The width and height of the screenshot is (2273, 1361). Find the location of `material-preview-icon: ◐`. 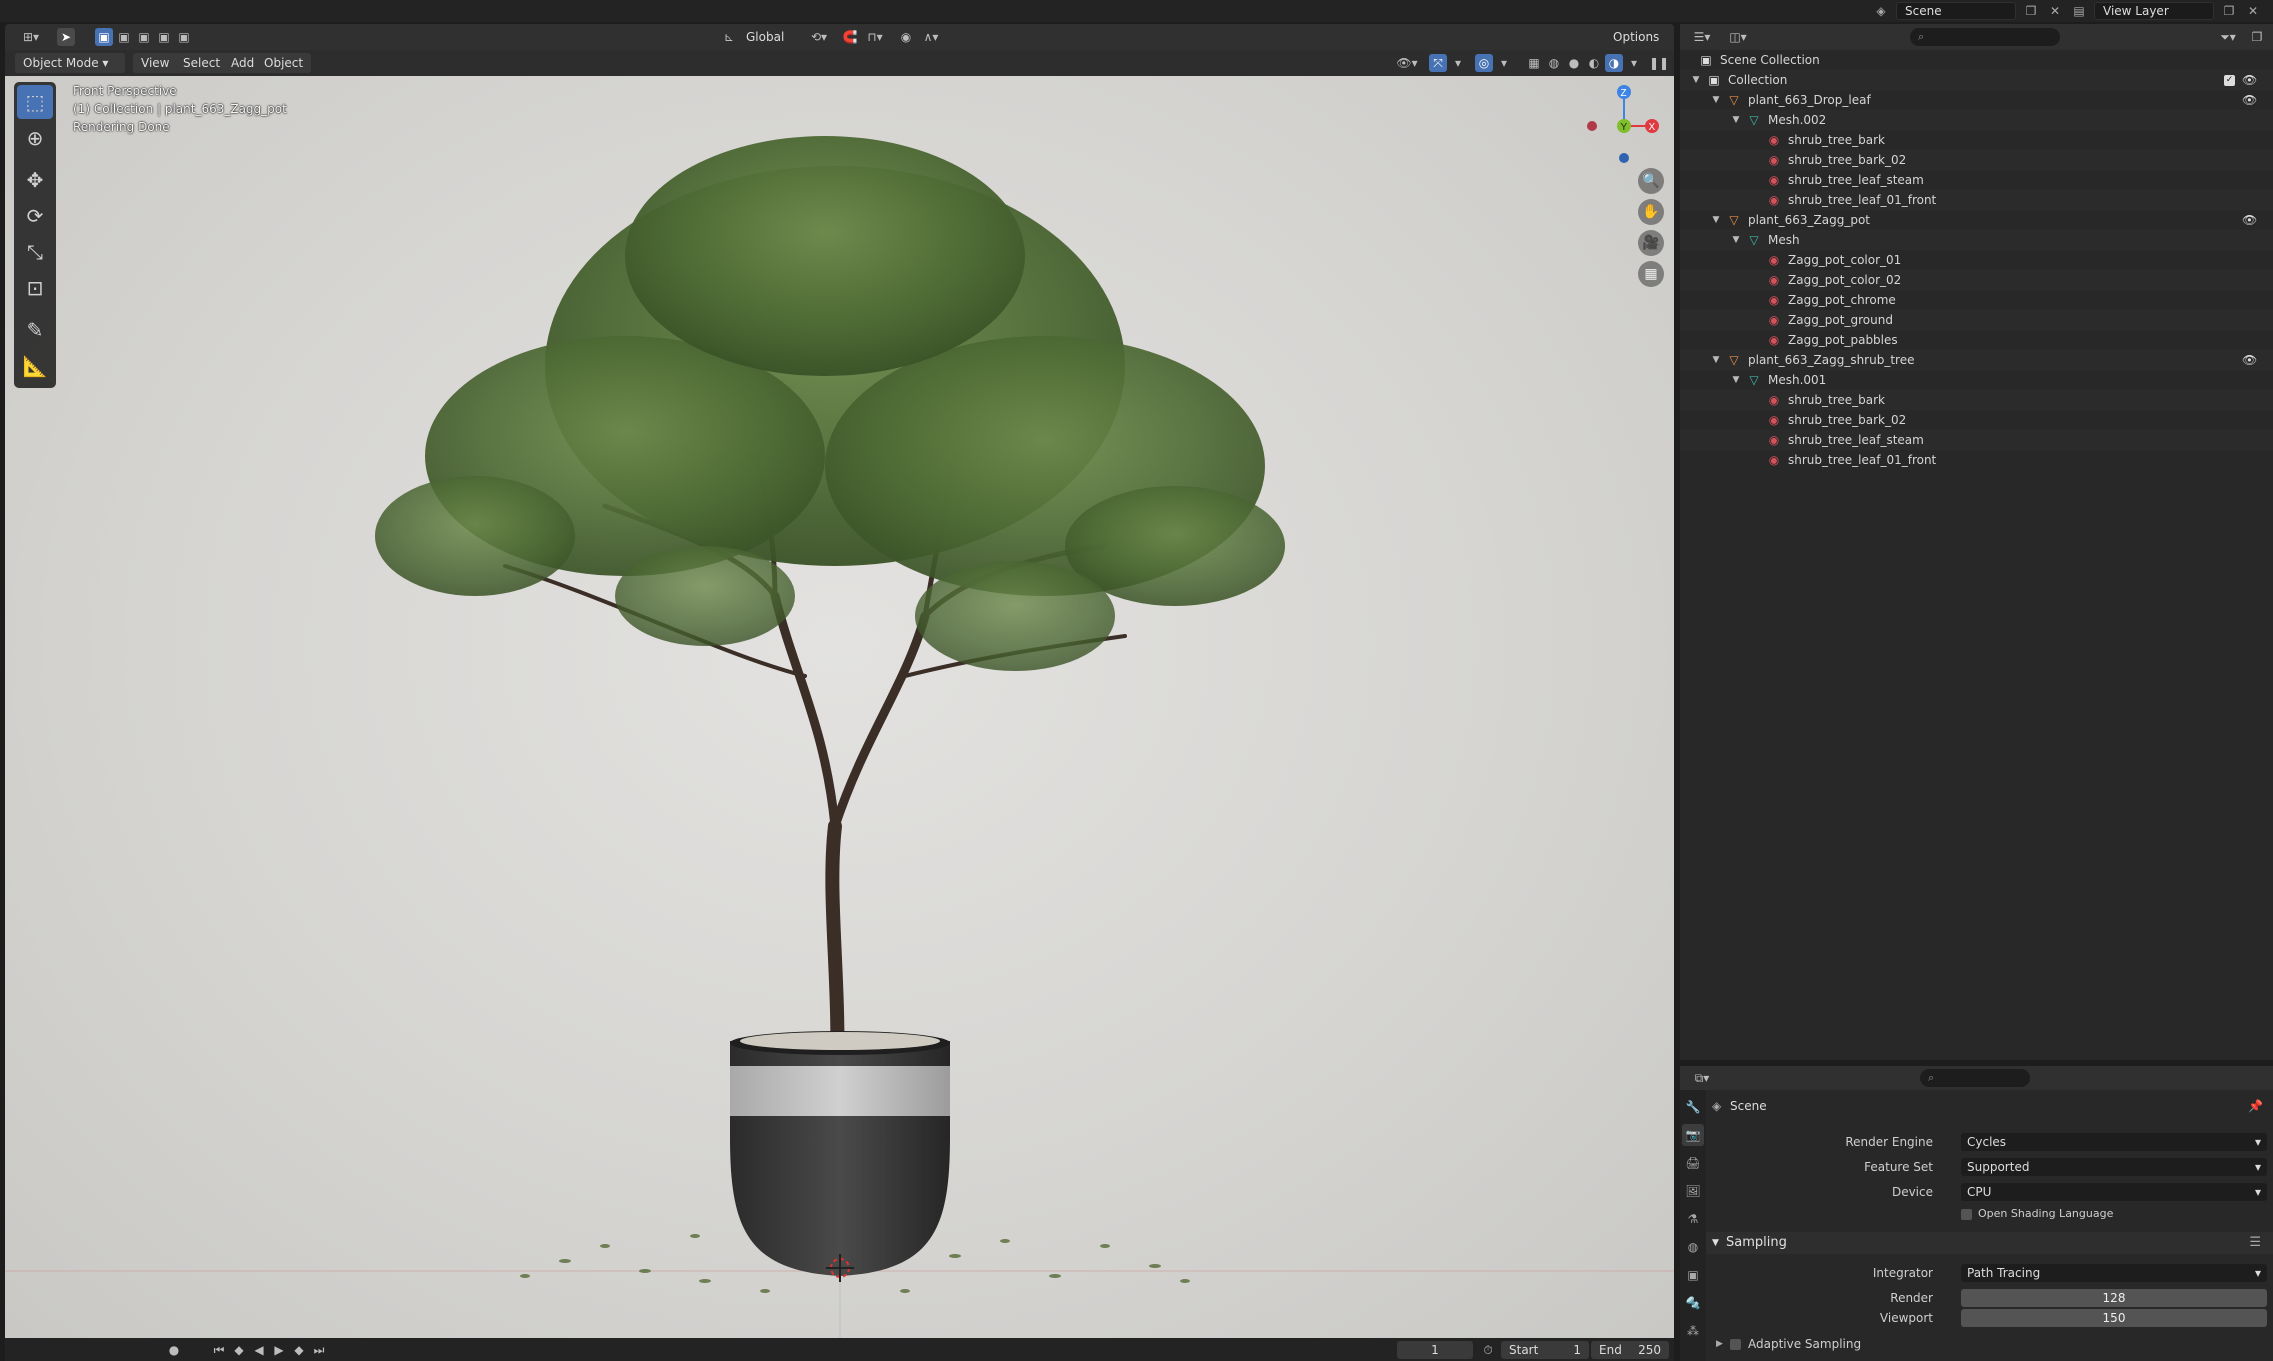

material-preview-icon: ◐ is located at coordinates (1594, 63).